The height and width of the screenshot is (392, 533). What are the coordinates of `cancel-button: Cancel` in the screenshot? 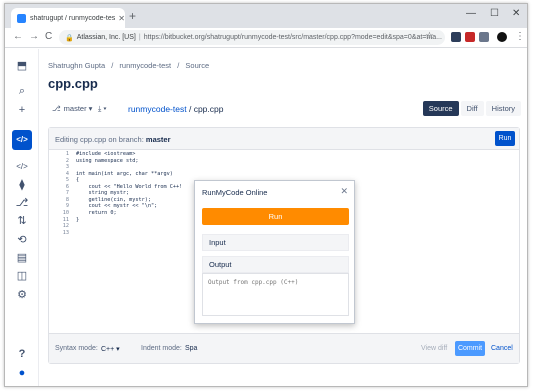 It's located at (502, 348).